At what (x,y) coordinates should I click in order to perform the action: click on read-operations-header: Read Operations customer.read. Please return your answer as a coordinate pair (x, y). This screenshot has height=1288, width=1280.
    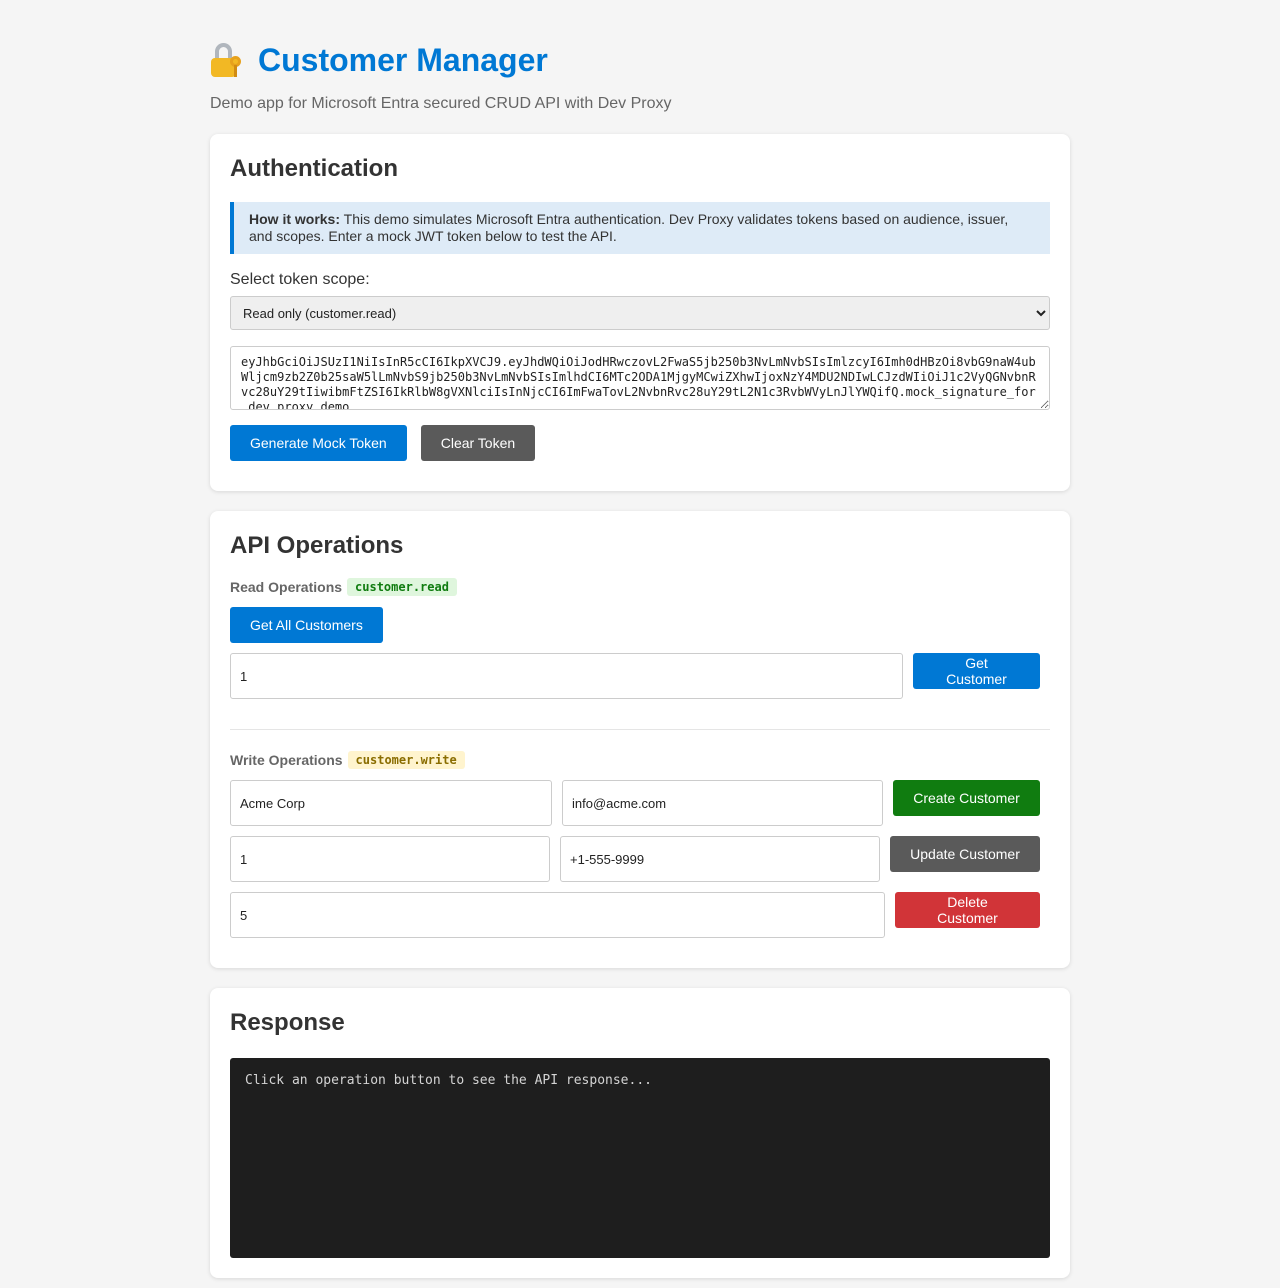
    Looking at the image, I should click on (640, 587).